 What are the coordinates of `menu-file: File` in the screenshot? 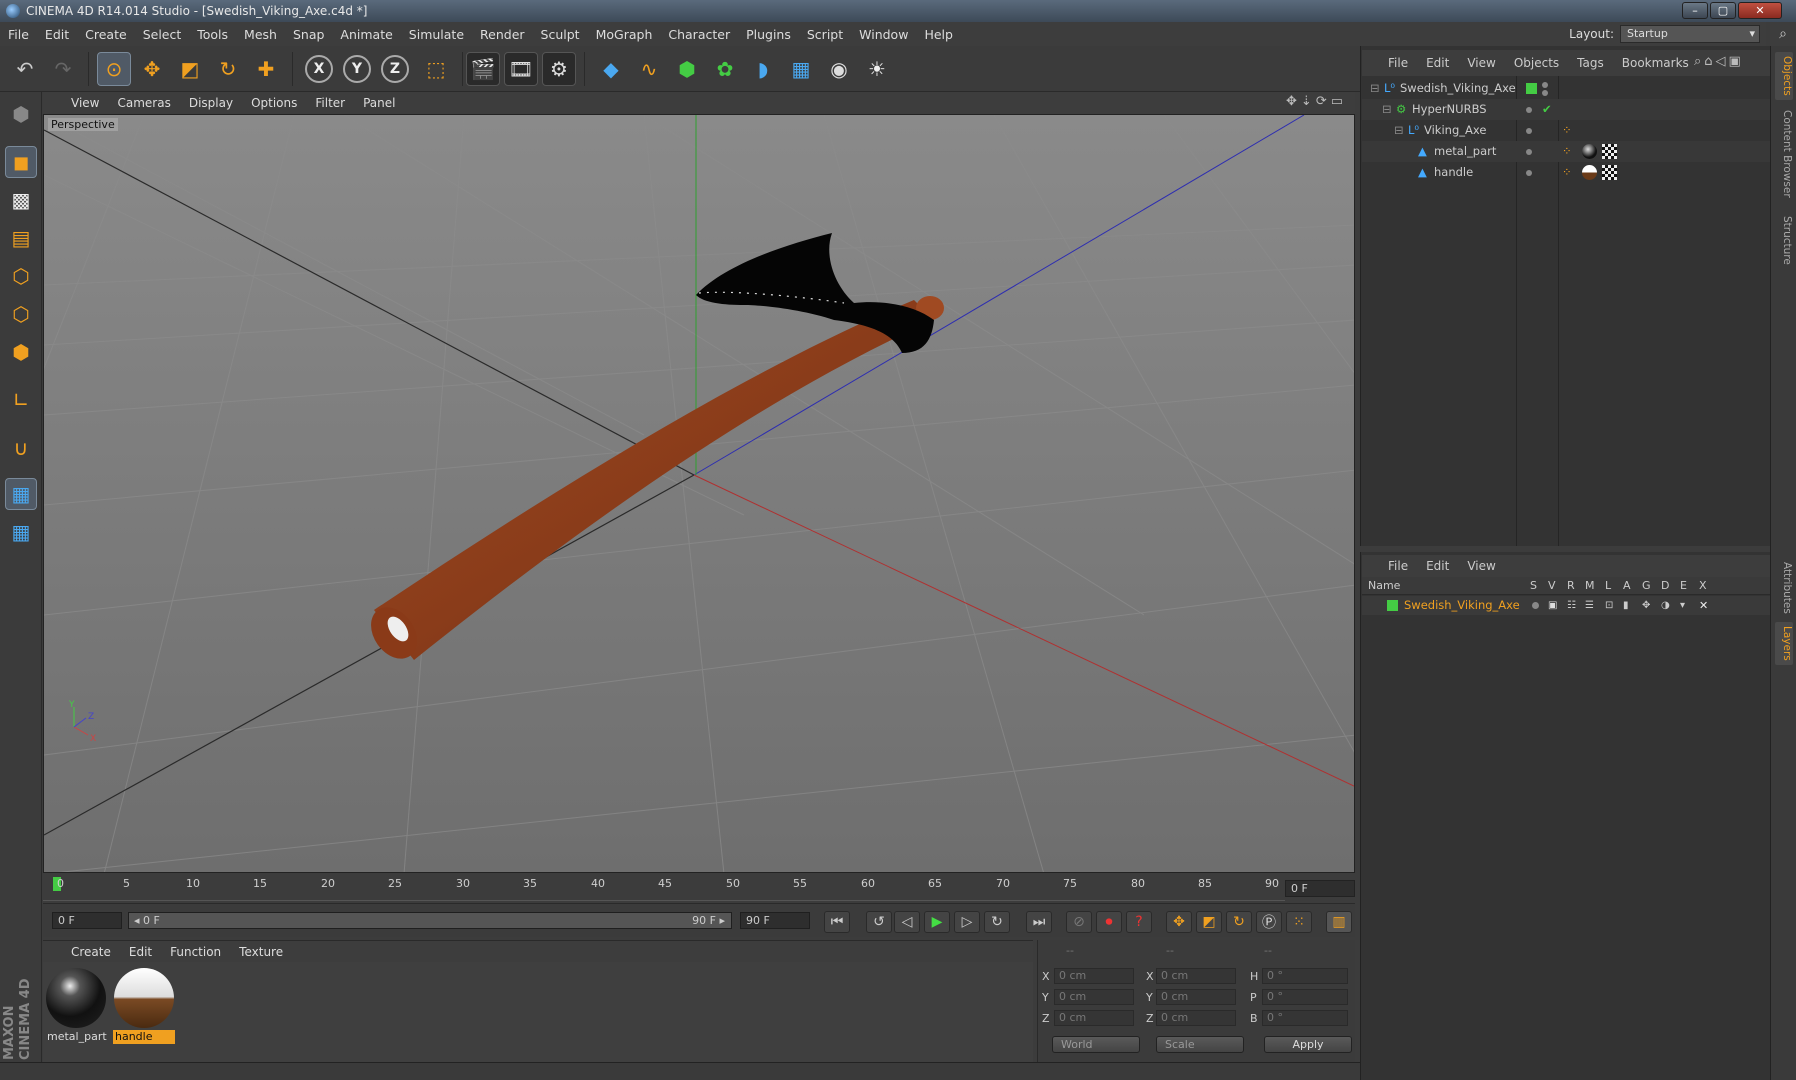 It's located at (18, 34).